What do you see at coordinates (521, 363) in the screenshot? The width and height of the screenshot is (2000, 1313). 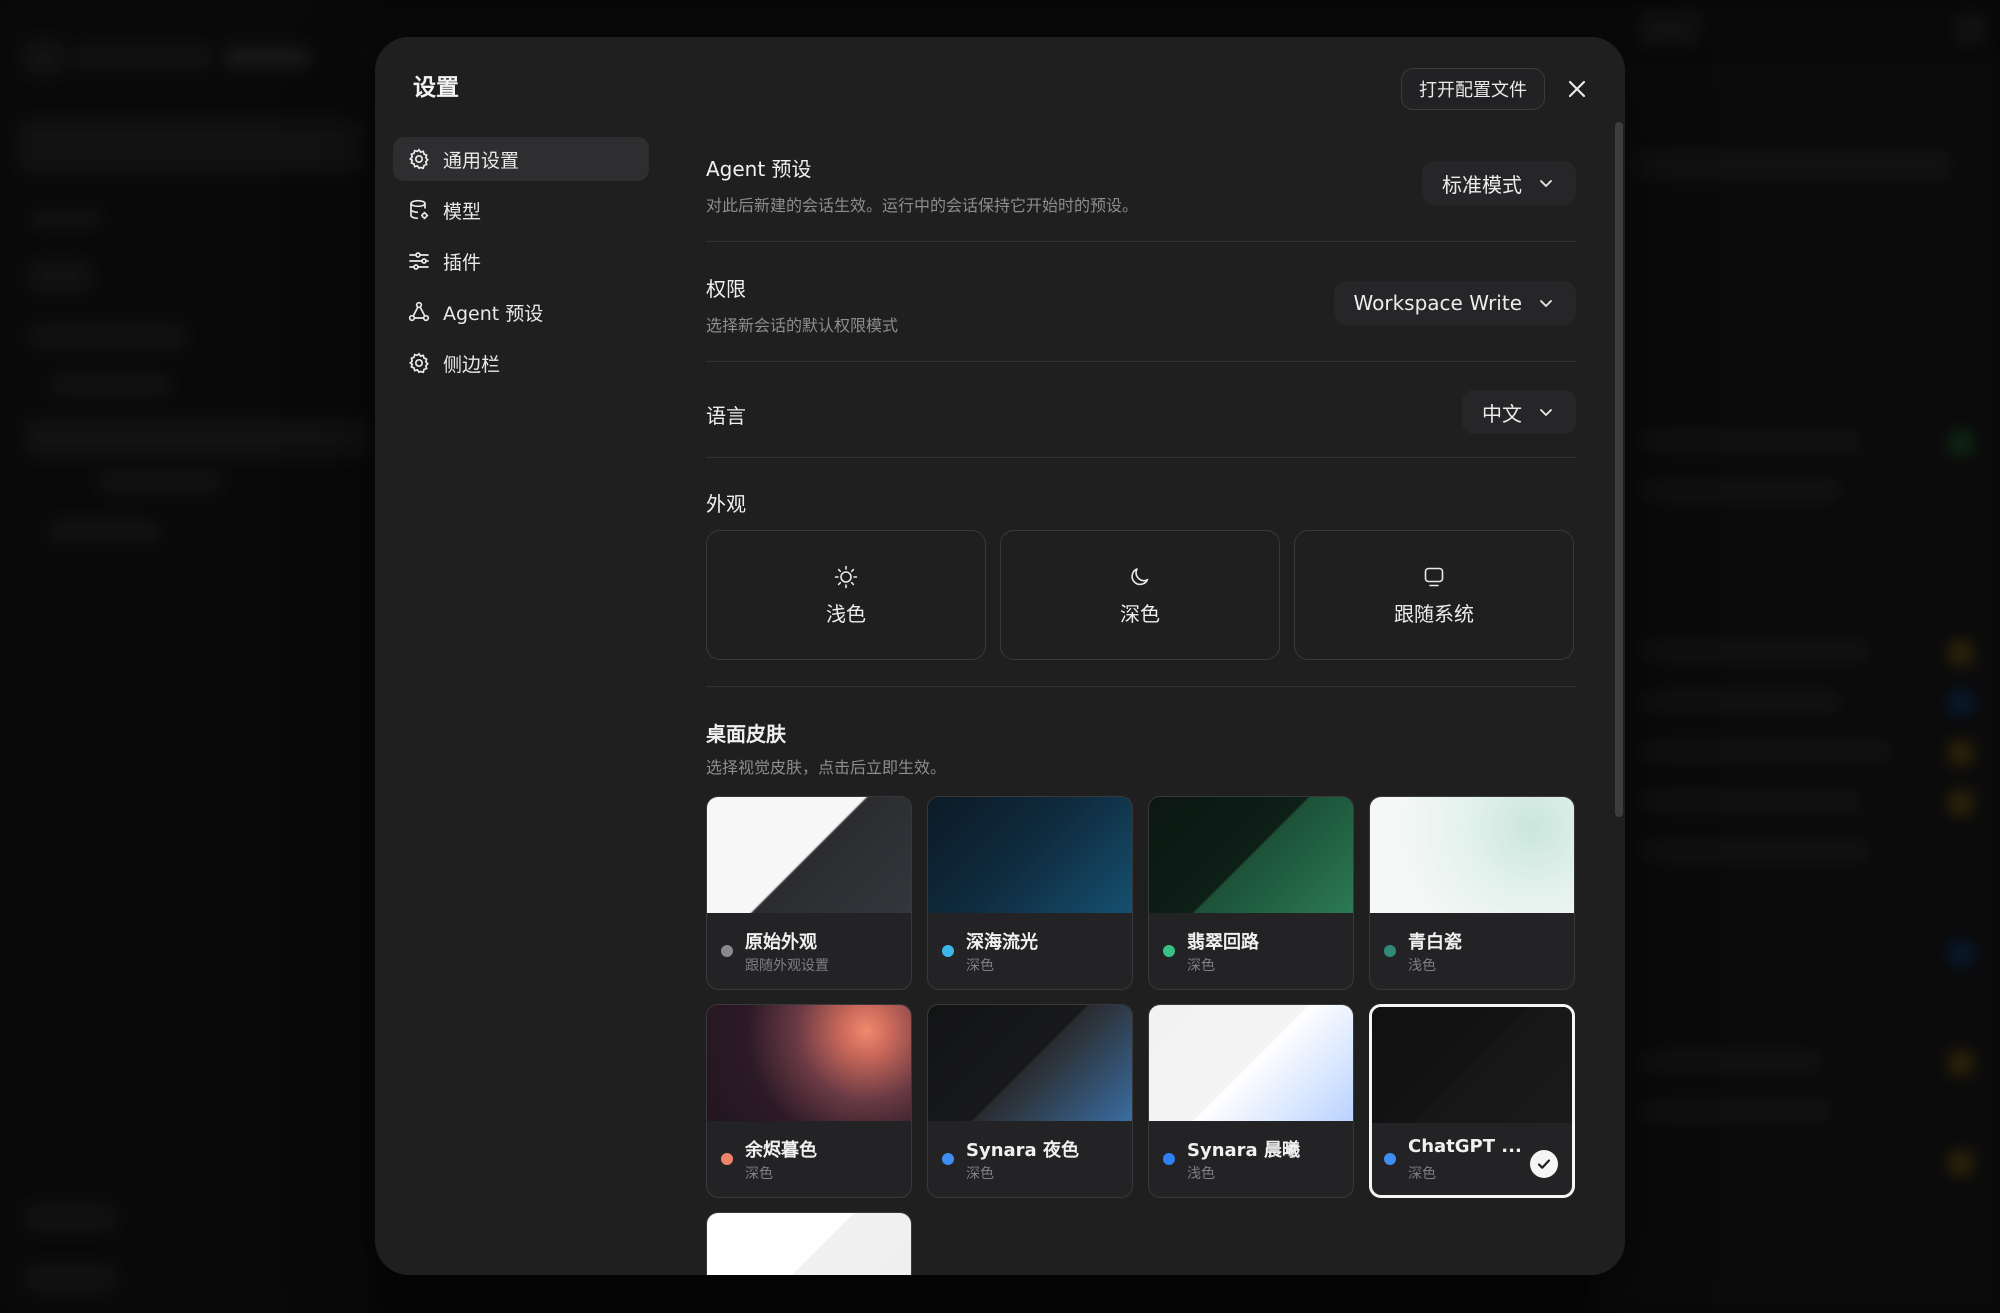 I see `nav-item-sidebar: 侧边栏` at bounding box center [521, 363].